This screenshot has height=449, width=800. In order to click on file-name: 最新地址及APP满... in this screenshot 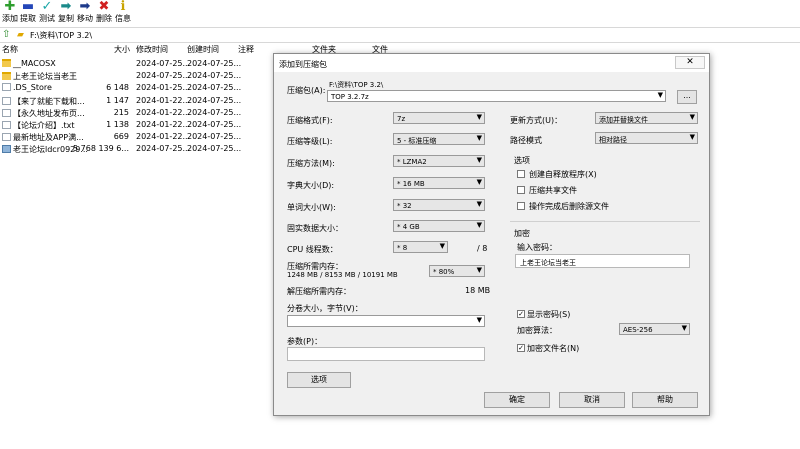, I will do `click(48, 138)`.